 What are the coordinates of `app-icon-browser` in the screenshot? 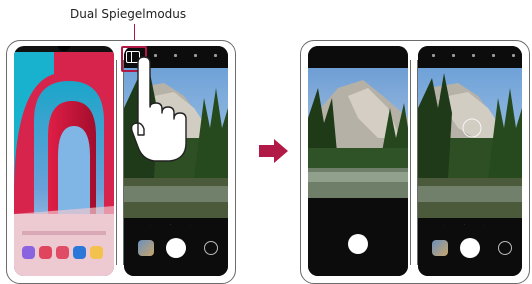 It's located at (62, 252).